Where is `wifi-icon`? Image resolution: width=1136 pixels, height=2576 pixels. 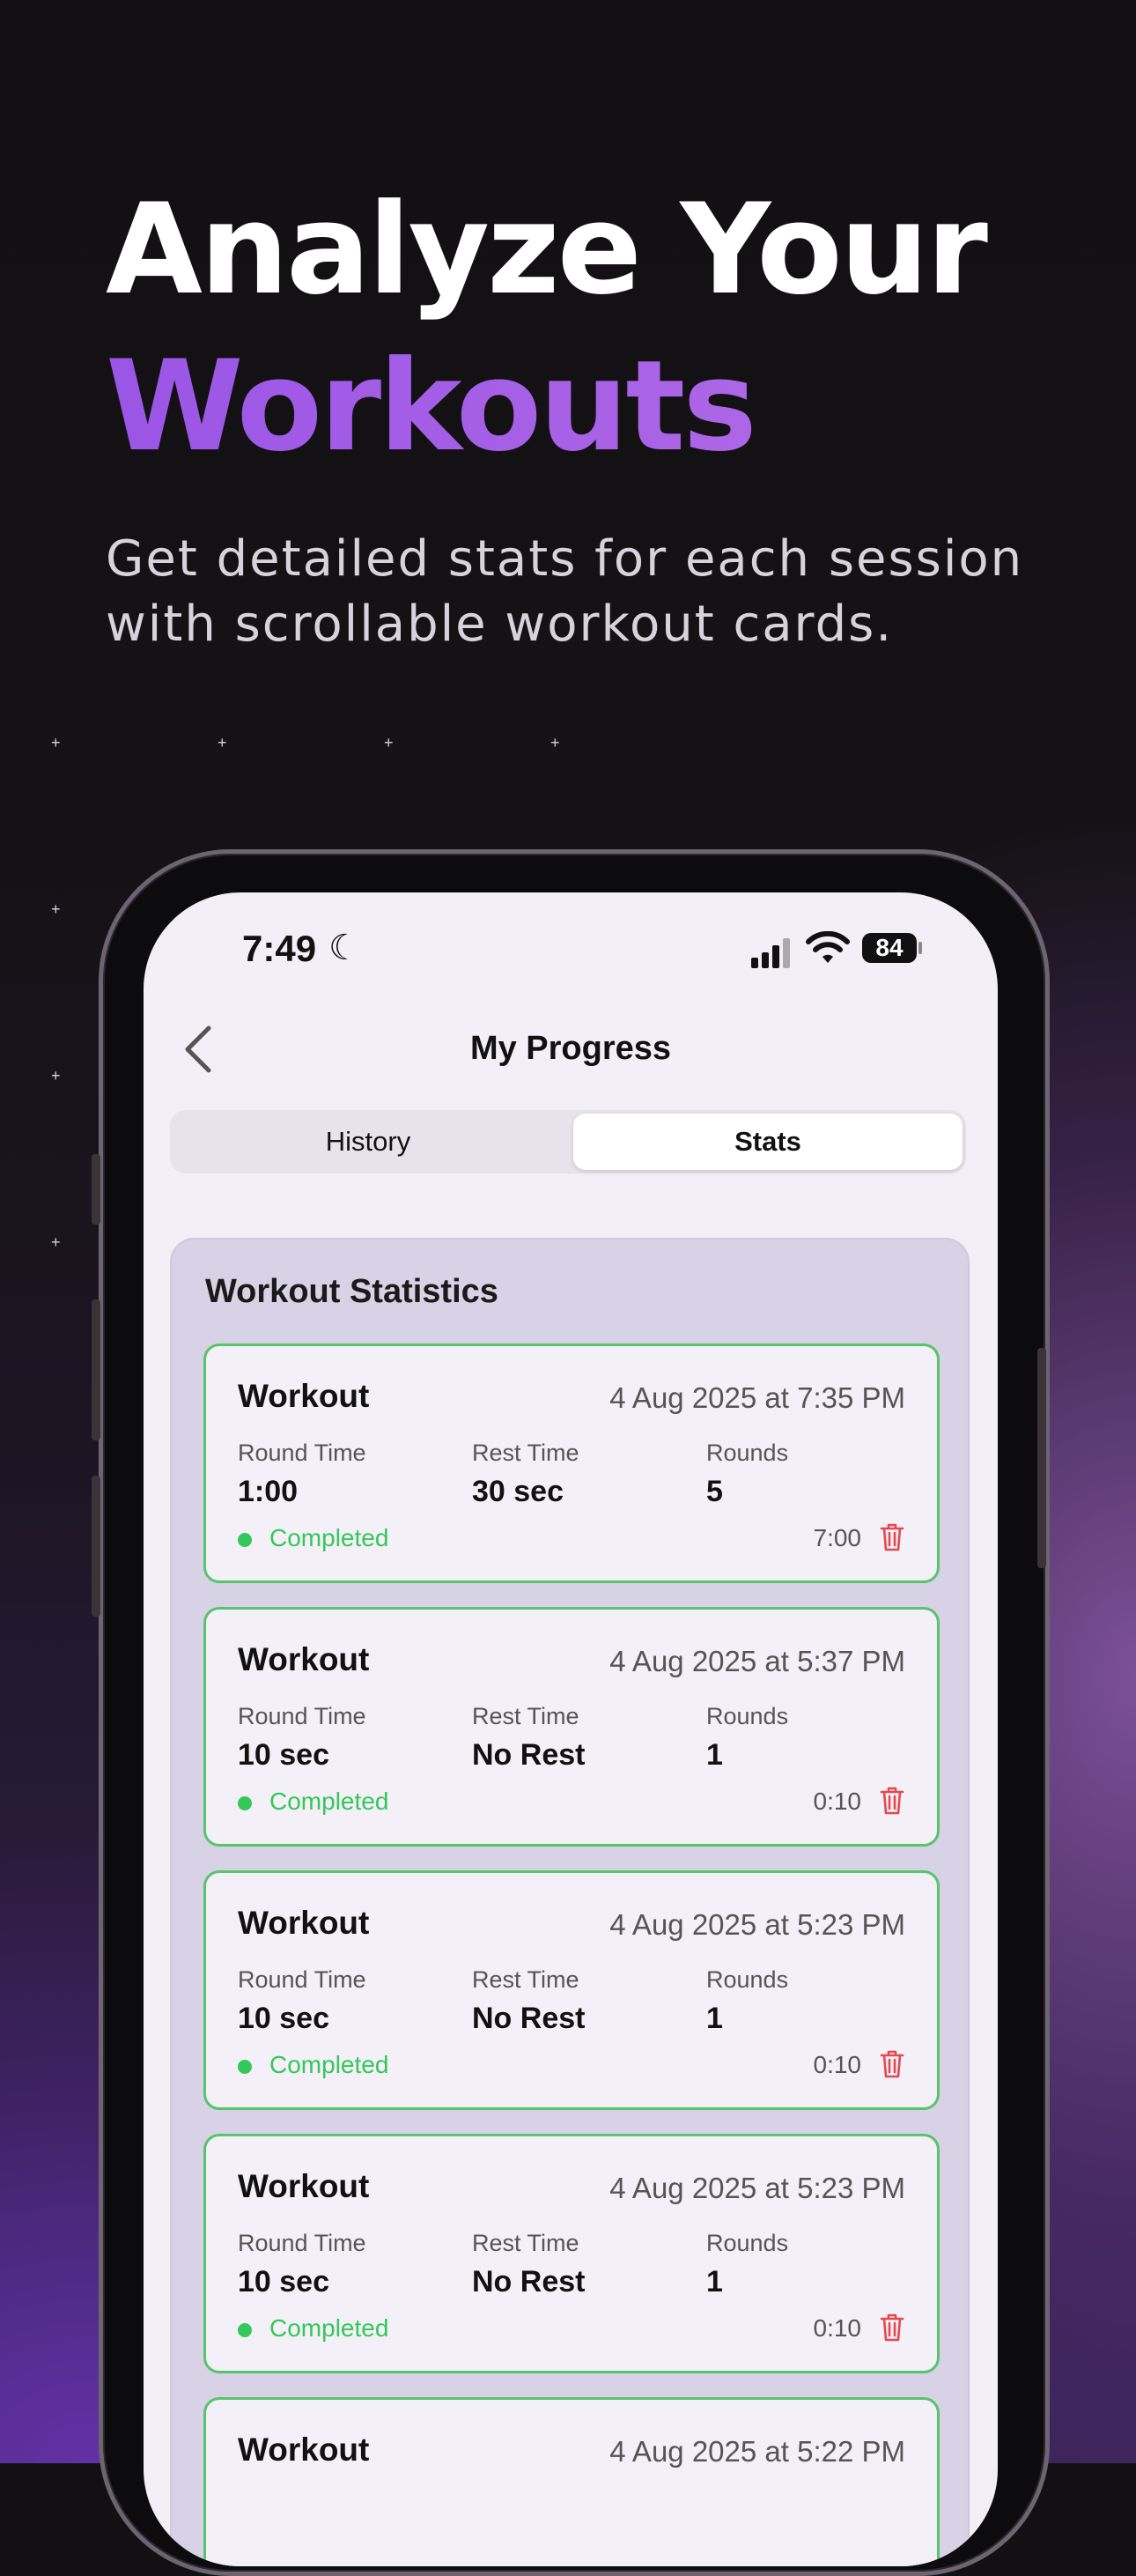 wifi-icon is located at coordinates (828, 947).